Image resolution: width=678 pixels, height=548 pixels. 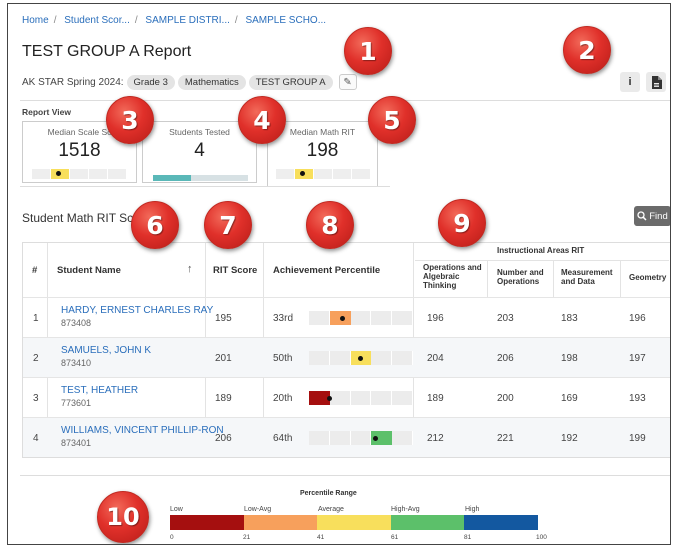 What do you see at coordinates (587, 50) in the screenshot?
I see `callout-badge-2: 2` at bounding box center [587, 50].